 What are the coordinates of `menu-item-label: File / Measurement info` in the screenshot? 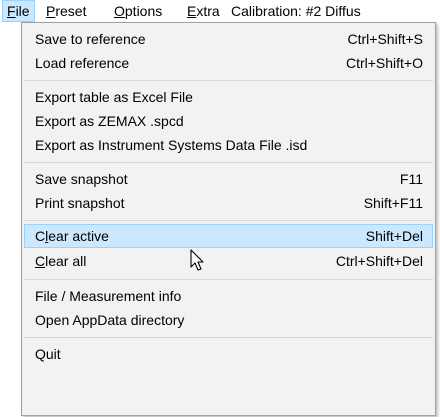 It's located at (108, 296).